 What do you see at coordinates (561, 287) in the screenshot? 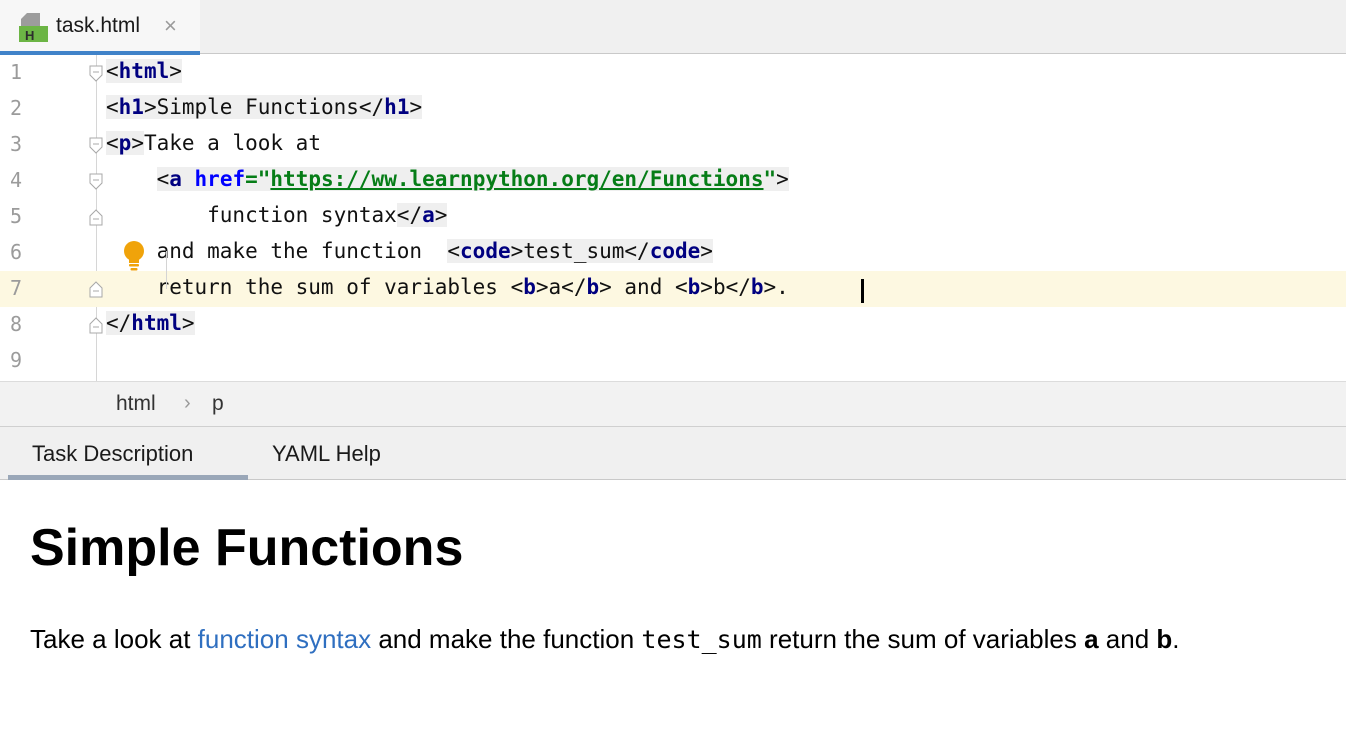
I see `code-token: >a</` at bounding box center [561, 287].